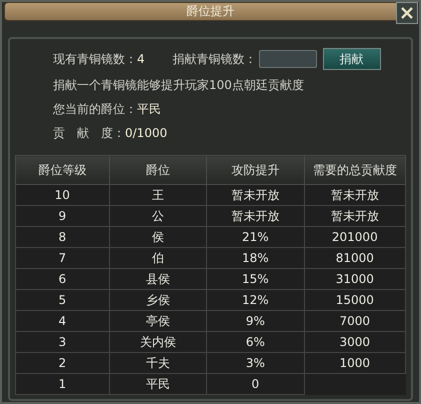 Image resolution: width=421 pixels, height=404 pixels. Describe the element at coordinates (355, 342) in the screenshot. I see `table-cell: 3000` at that location.